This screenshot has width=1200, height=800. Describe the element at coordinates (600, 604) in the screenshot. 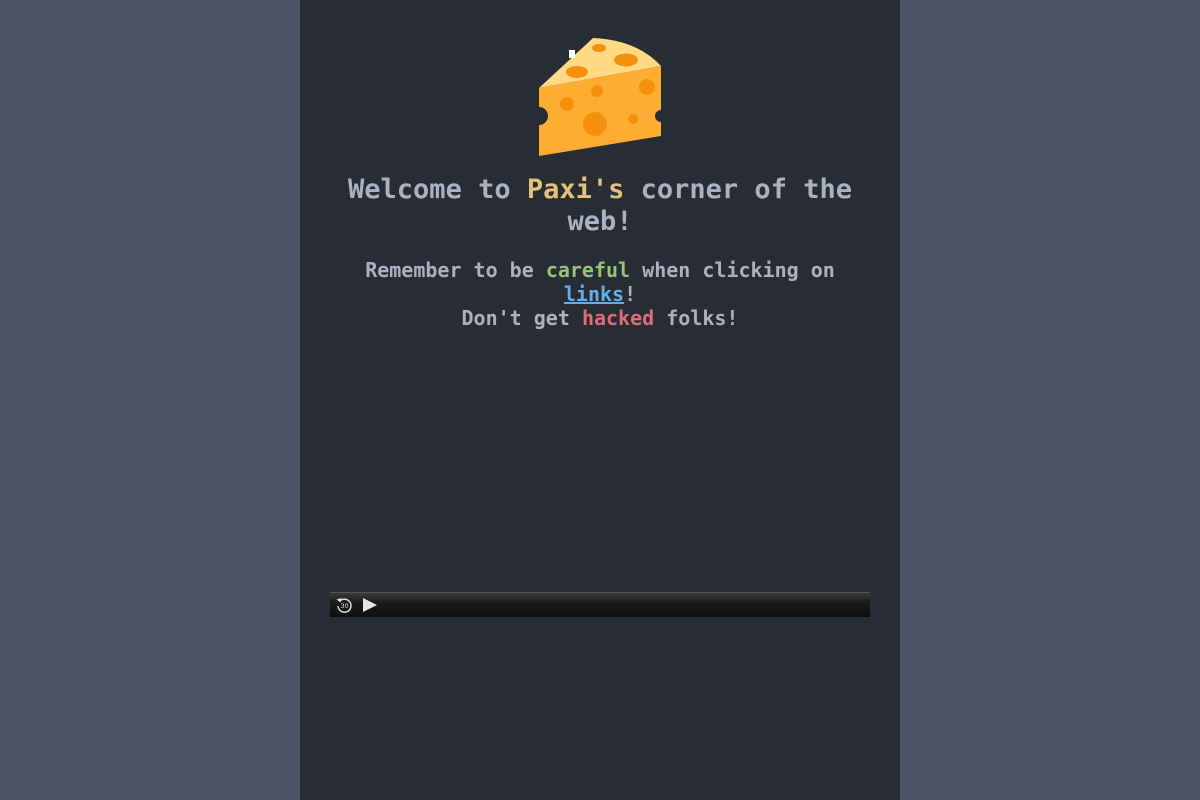

I see `audio-player: 30` at that location.